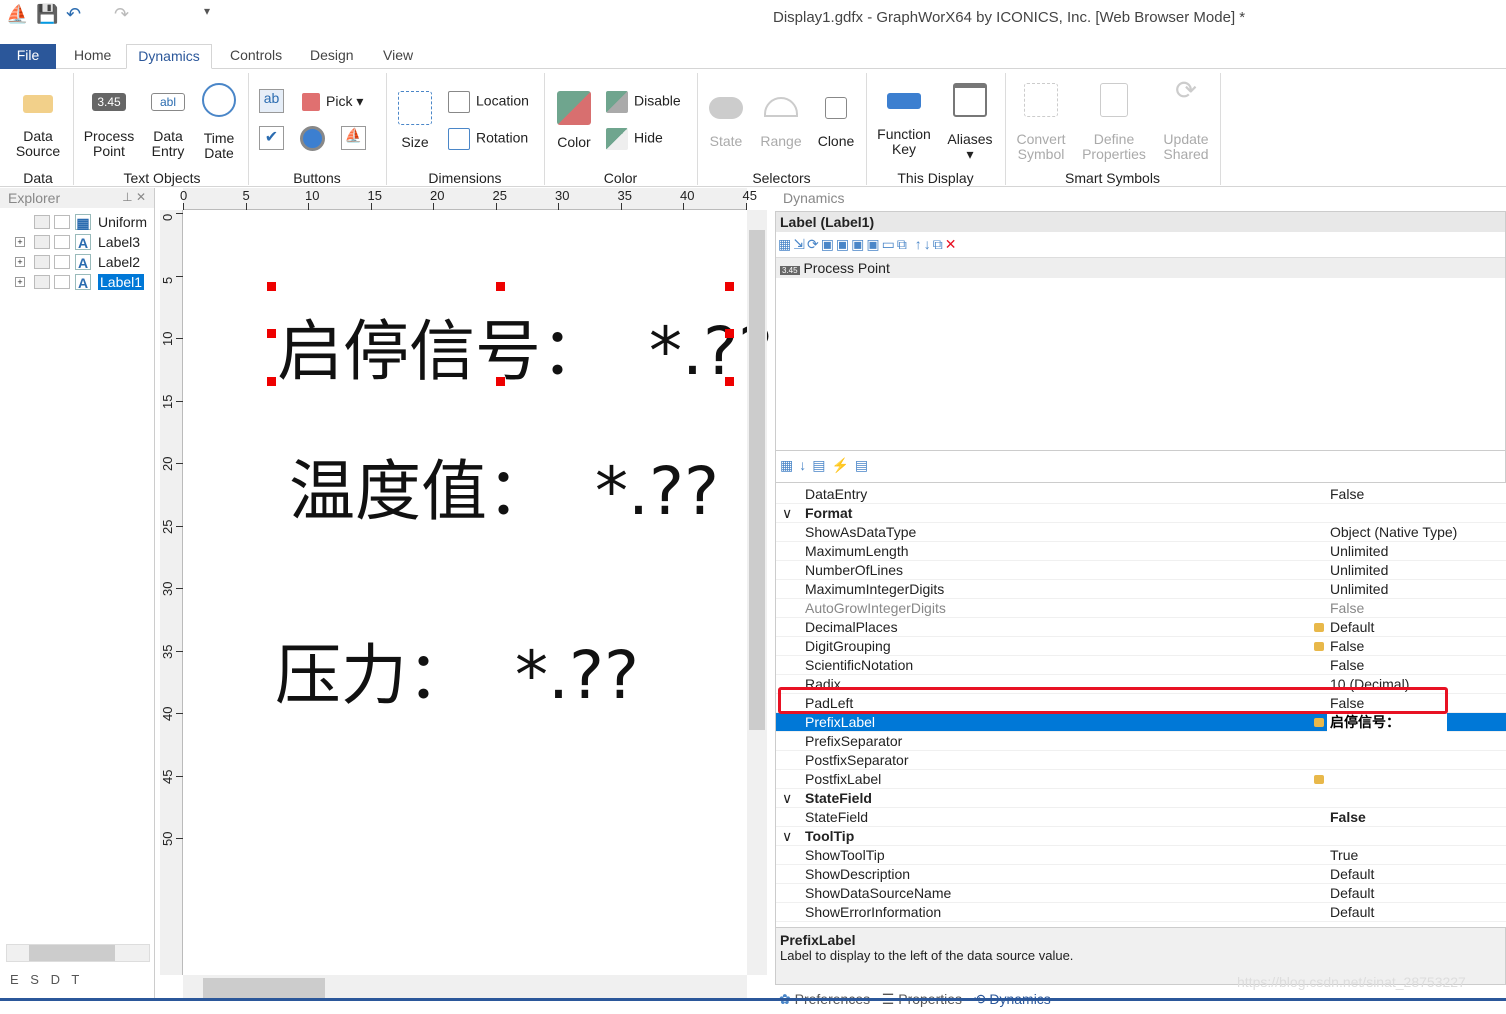 This screenshot has height=1014, width=1506. I want to click on data-source-button: Data Source, so click(38, 123).